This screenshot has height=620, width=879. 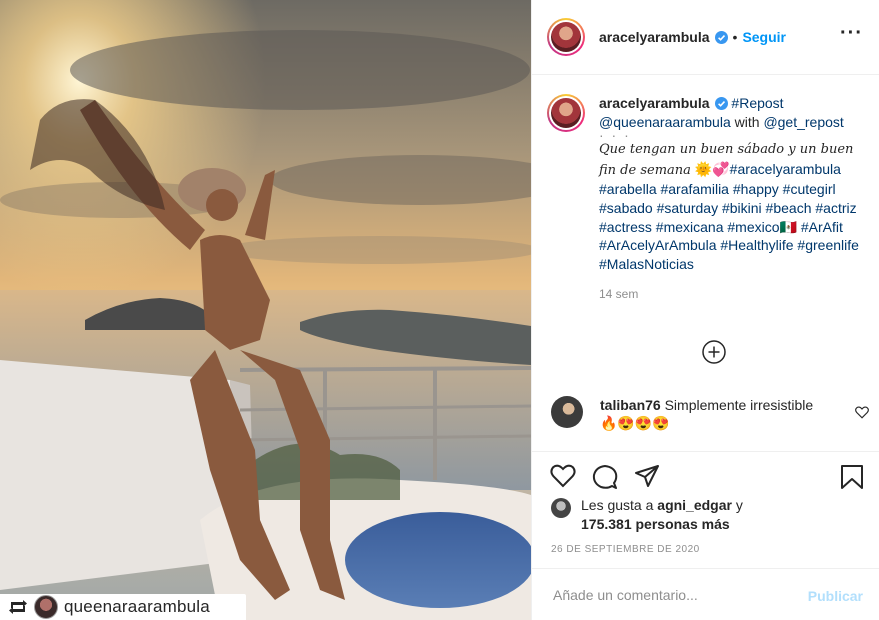 I want to click on publish-button: Publicar, so click(x=835, y=596).